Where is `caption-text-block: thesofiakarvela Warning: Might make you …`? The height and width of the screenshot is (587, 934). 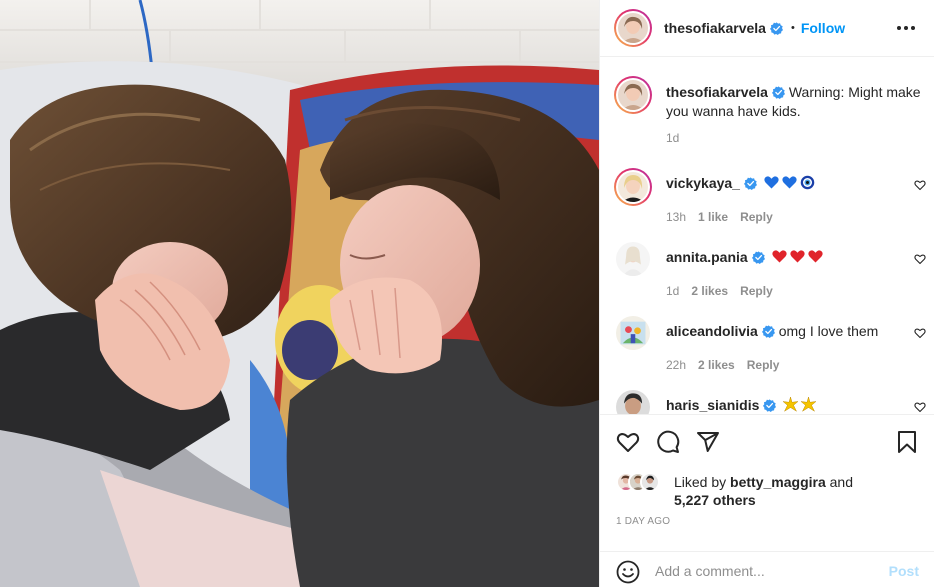 caption-text-block: thesofiakarvela Warning: Might make you … is located at coordinates (797, 102).